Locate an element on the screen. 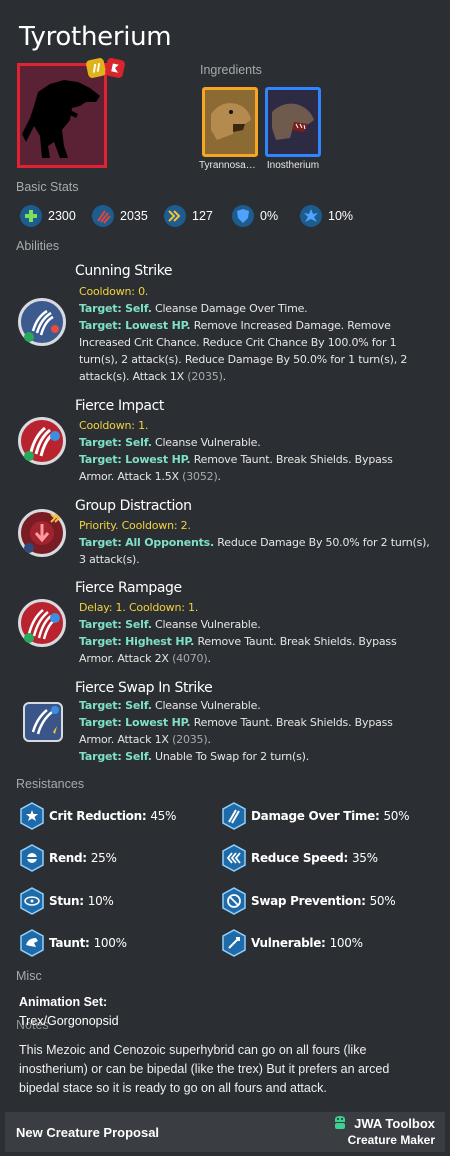 The width and height of the screenshot is (450, 1156). ability-cooldown: Delay: 1. Cooldown: 1. is located at coordinates (139, 607).